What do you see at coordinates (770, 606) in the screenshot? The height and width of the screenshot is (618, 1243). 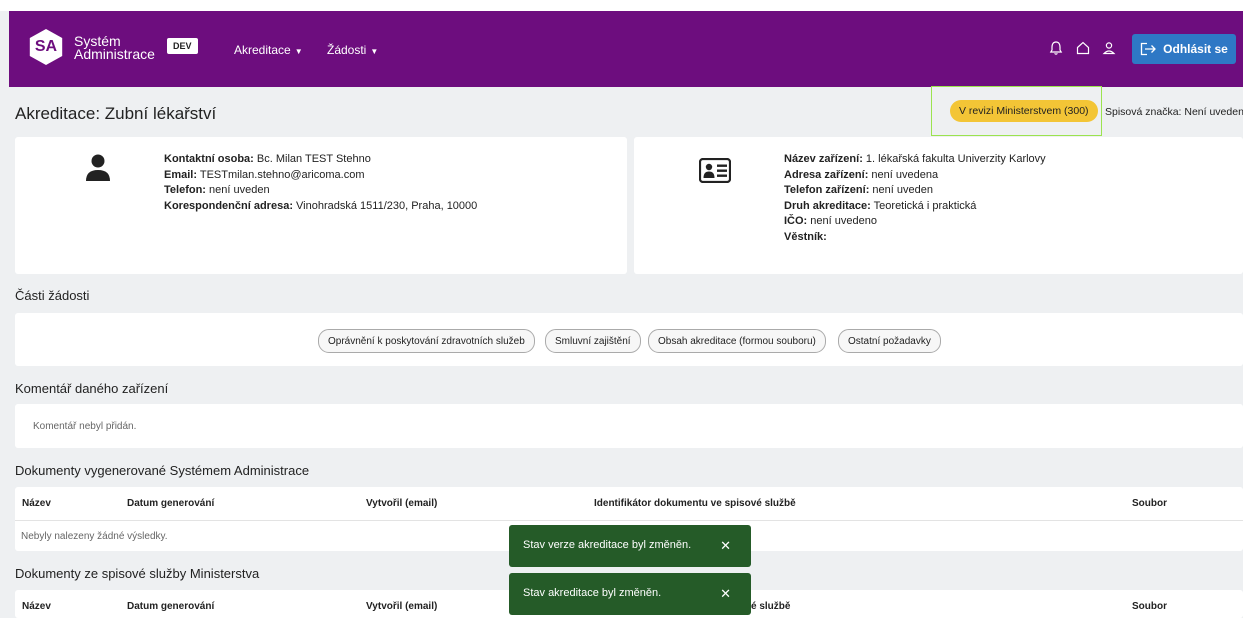 I see `col-doc-id-partial: é službě` at bounding box center [770, 606].